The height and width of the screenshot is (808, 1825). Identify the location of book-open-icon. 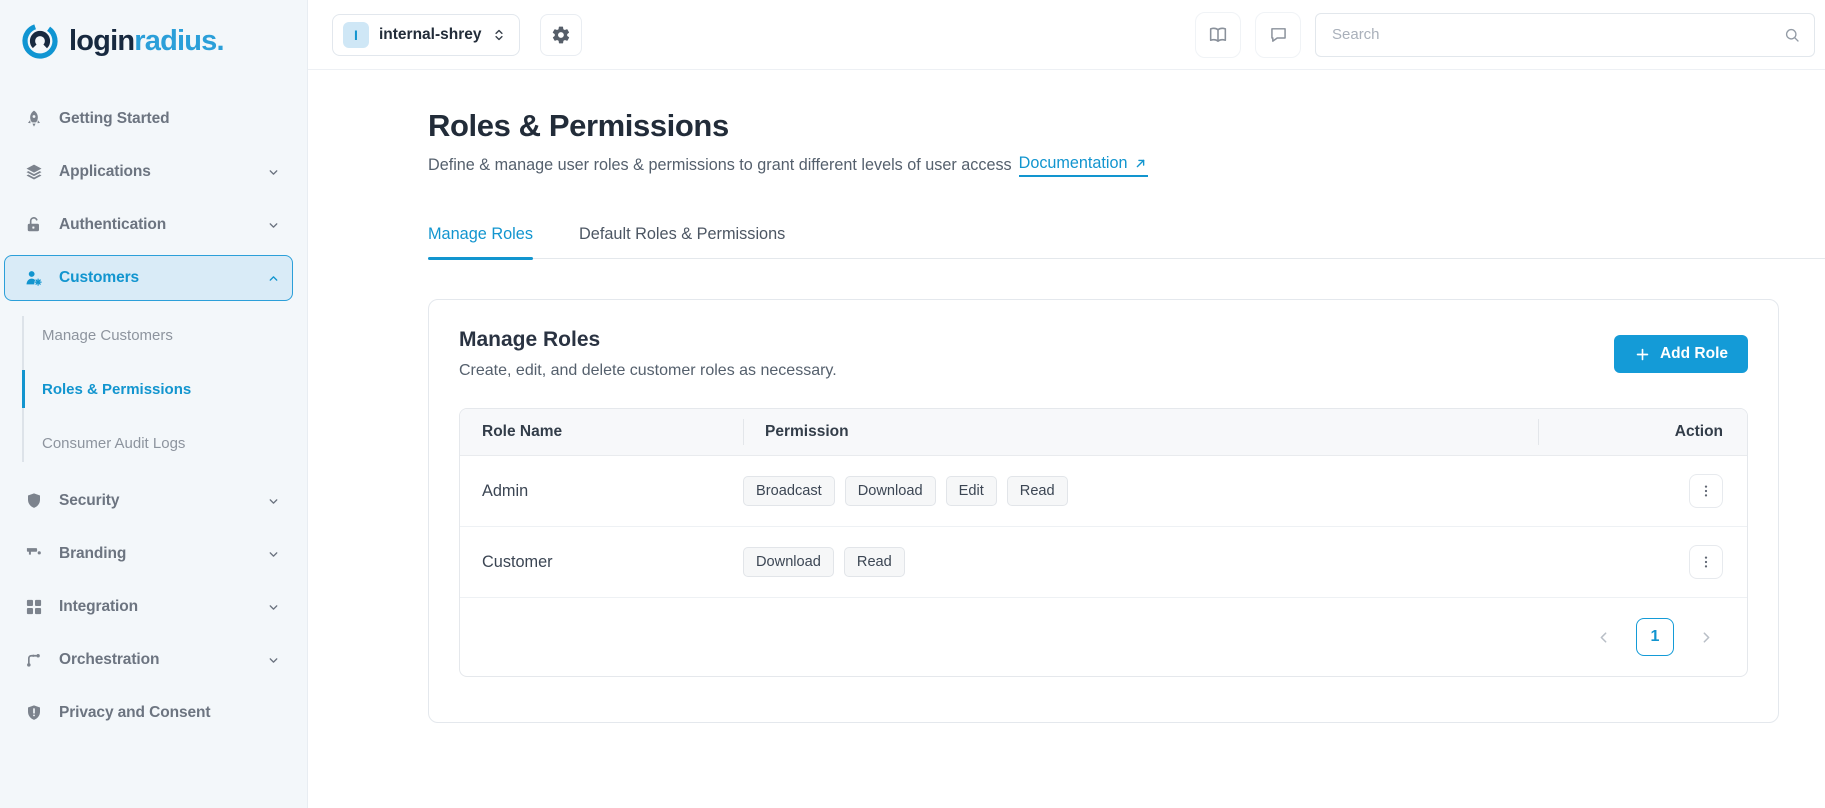
(1218, 35).